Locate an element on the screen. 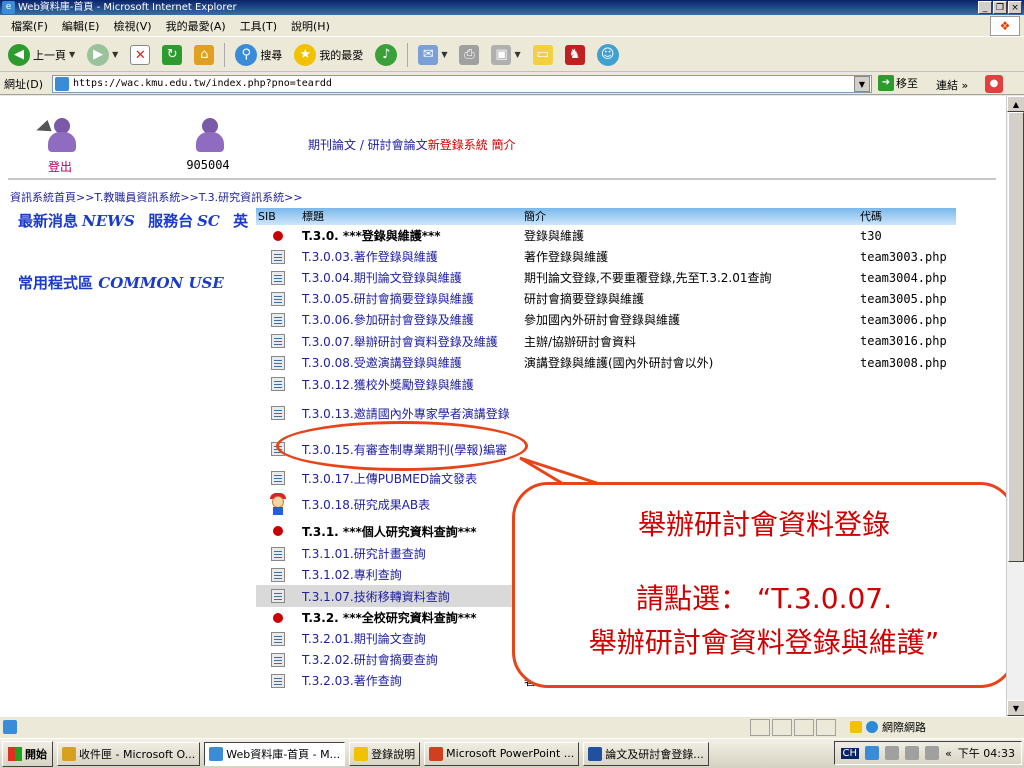 This screenshot has height=768, width=1024. stop-icon: ✕ is located at coordinates (140, 54).